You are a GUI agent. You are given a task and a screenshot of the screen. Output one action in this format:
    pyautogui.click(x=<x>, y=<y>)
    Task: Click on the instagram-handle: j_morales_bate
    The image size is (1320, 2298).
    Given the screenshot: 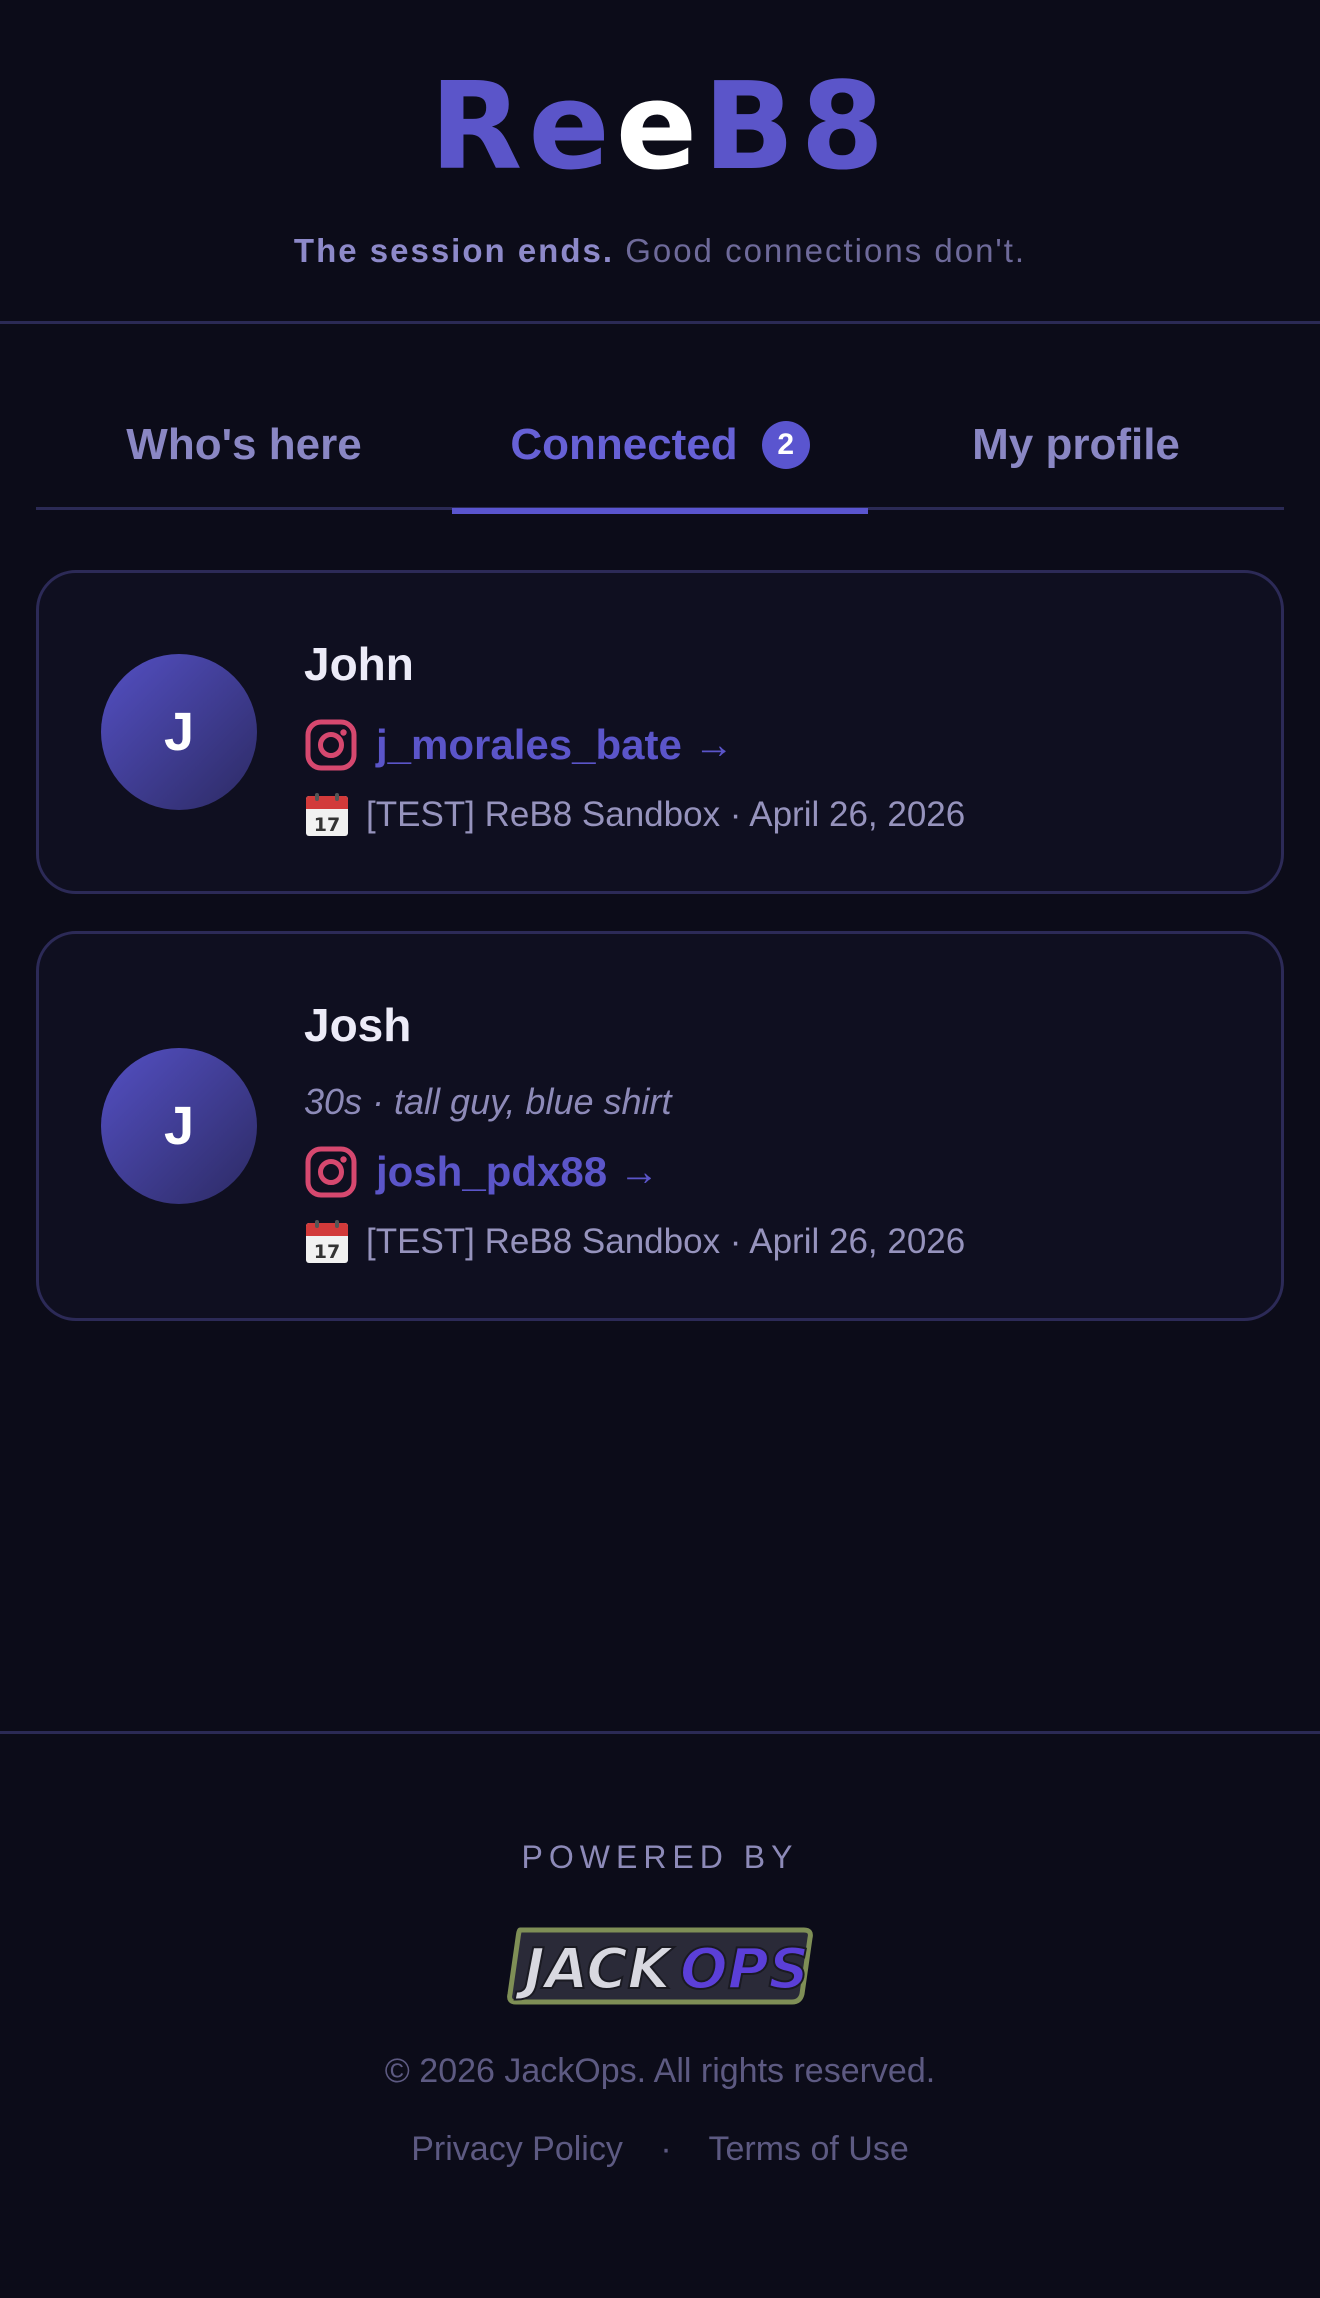 What is the action you would take?
    pyautogui.click(x=529, y=744)
    